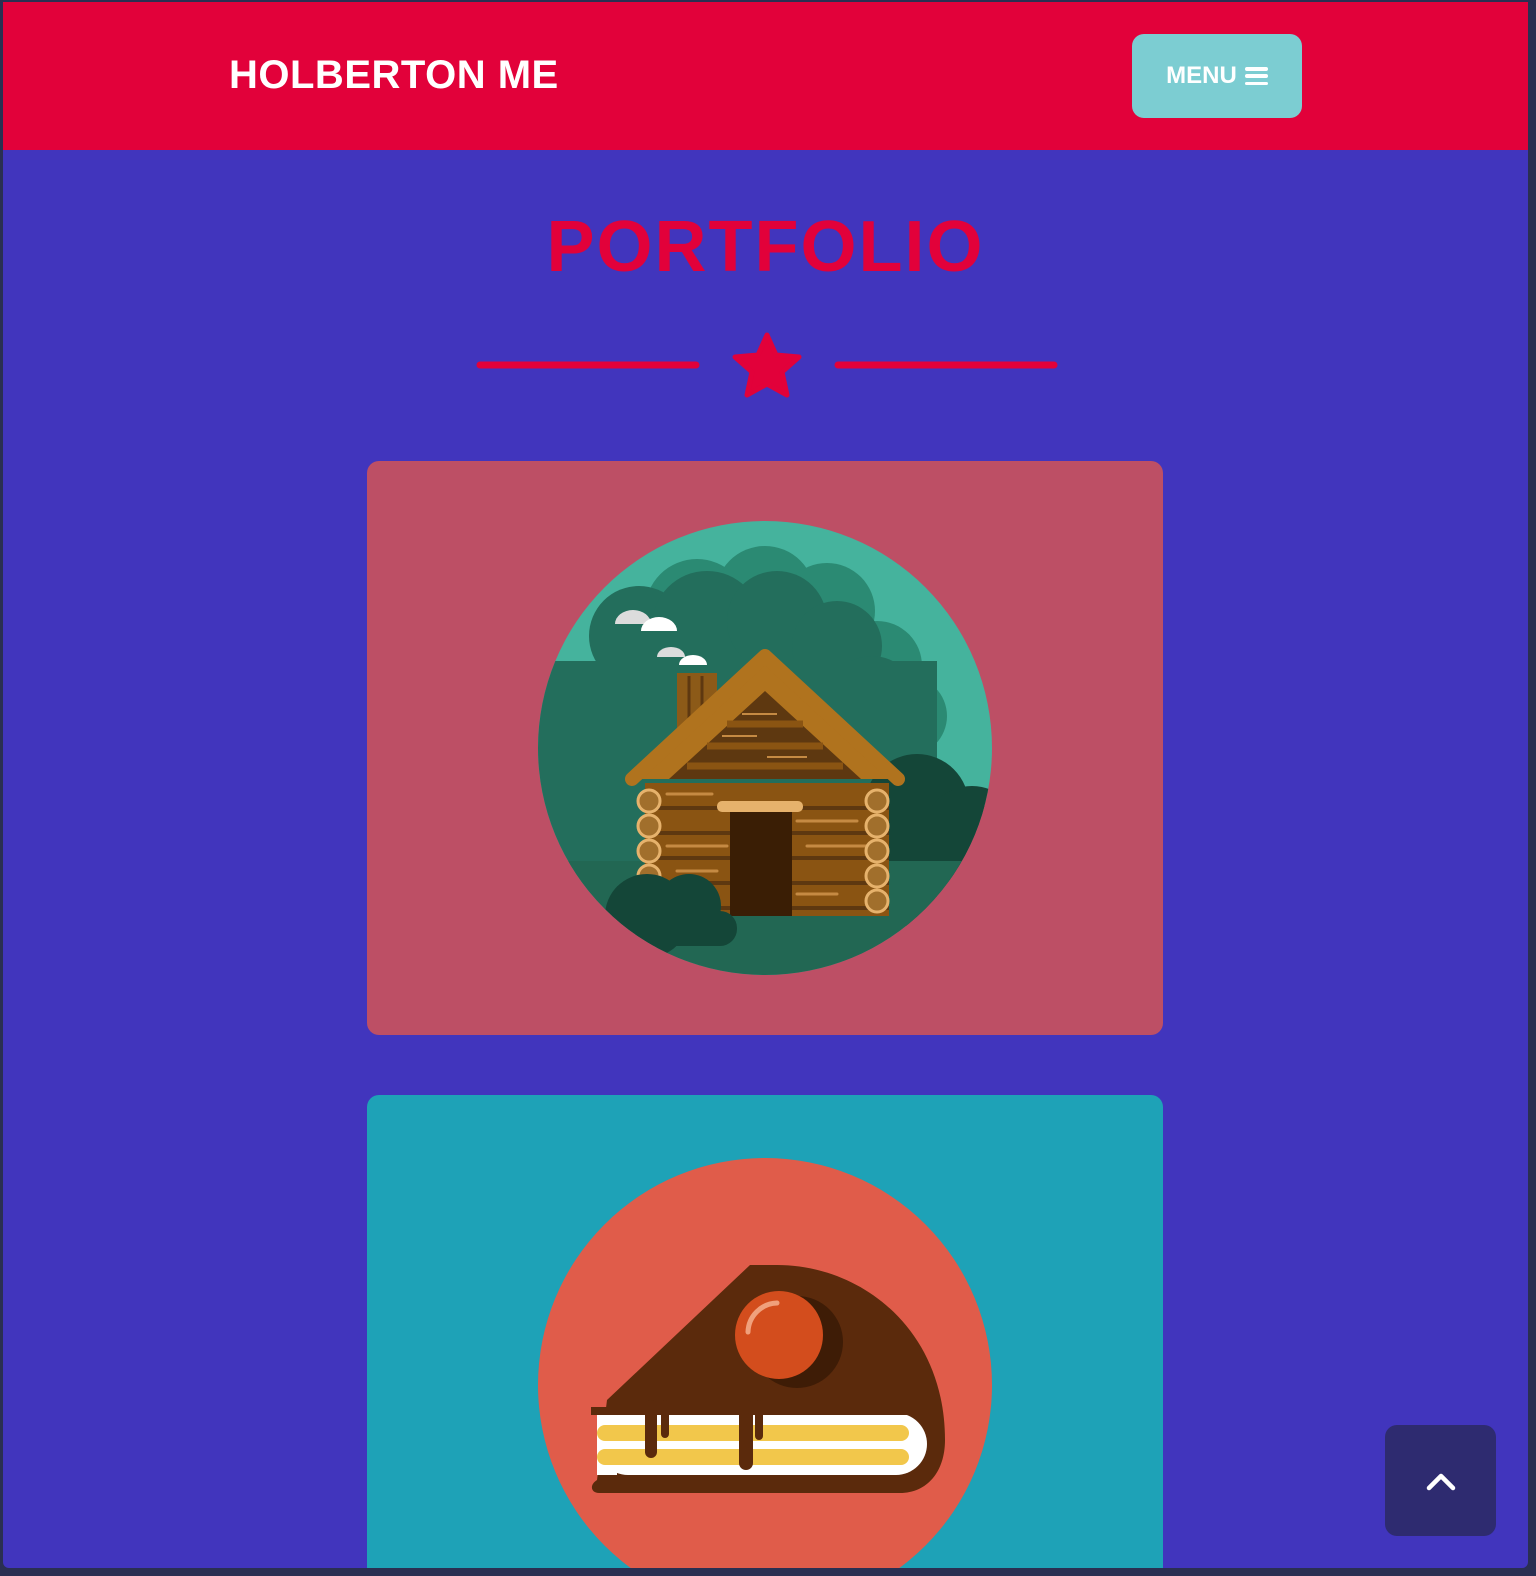  I want to click on menu-button: MENU, so click(1217, 76).